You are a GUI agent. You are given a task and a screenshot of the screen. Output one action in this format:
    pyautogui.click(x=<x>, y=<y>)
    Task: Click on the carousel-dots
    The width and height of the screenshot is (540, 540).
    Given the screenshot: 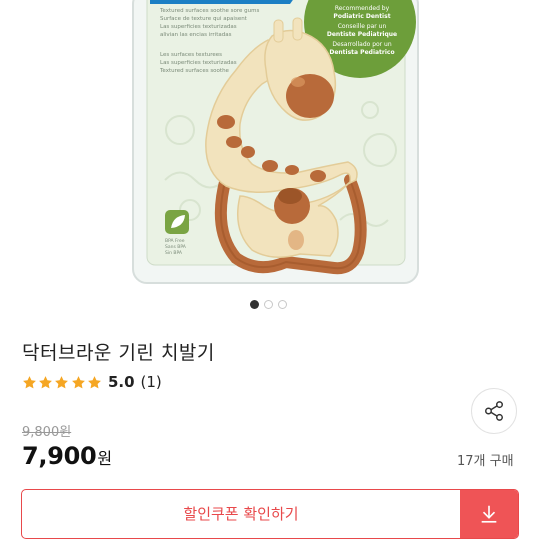 What is the action you would take?
    pyautogui.click(x=271, y=305)
    